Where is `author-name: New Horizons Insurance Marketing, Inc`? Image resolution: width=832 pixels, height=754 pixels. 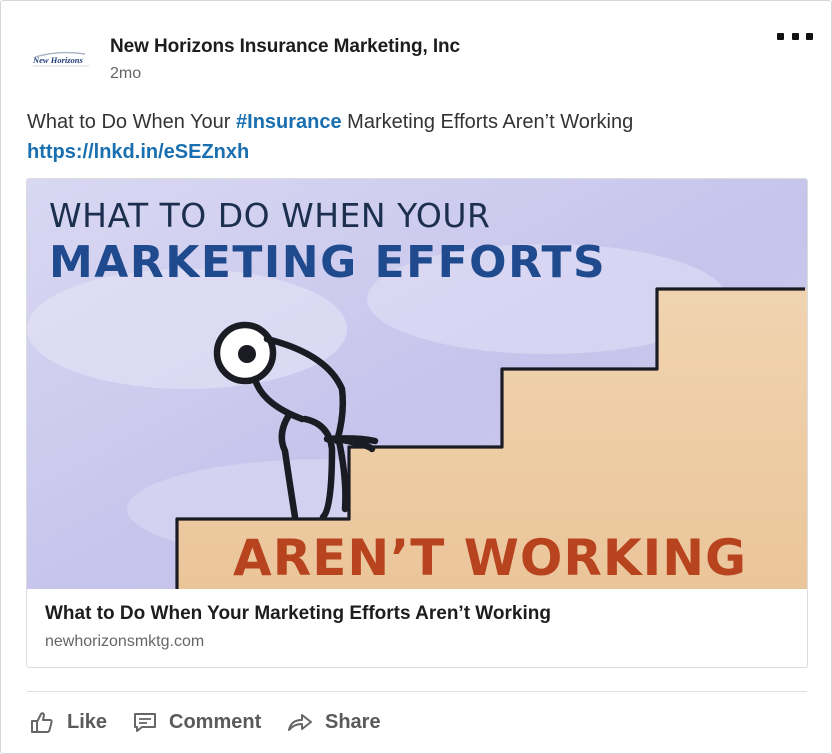
author-name: New Horizons Insurance Marketing, Inc is located at coordinates (285, 47).